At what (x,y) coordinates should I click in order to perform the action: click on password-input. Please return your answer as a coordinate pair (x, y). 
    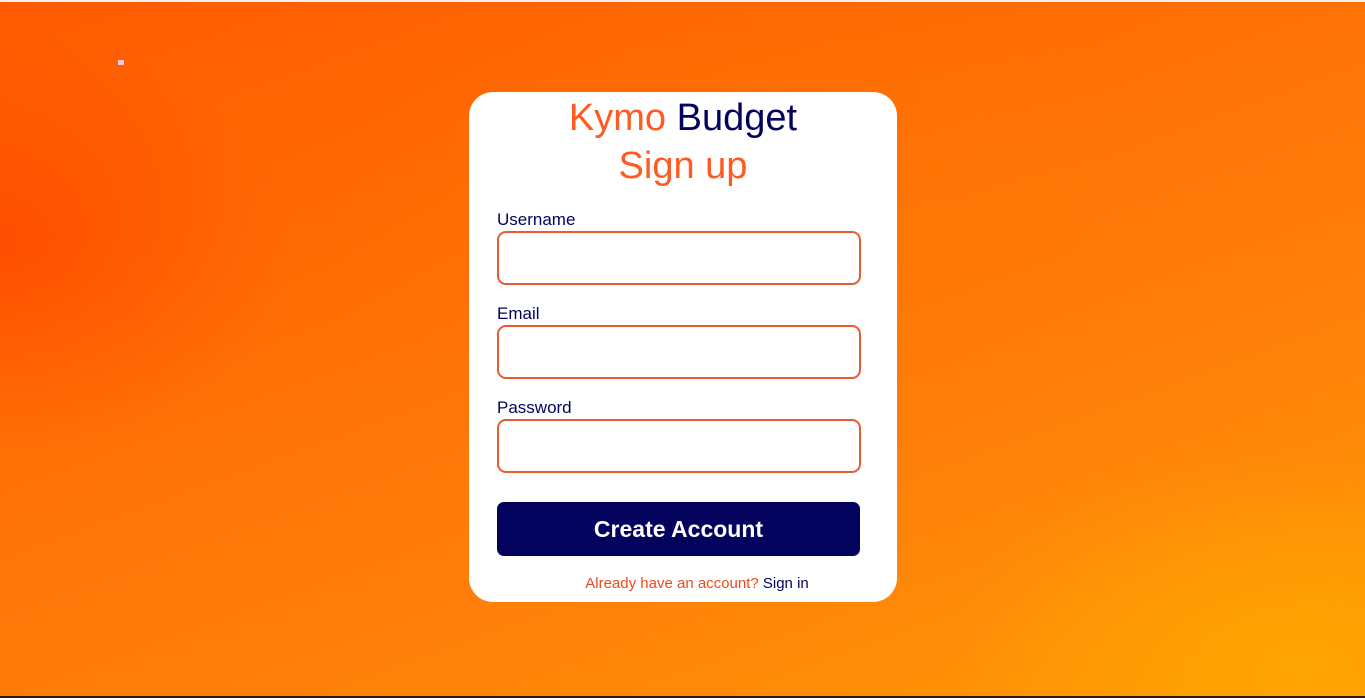
    Looking at the image, I should click on (679, 446).